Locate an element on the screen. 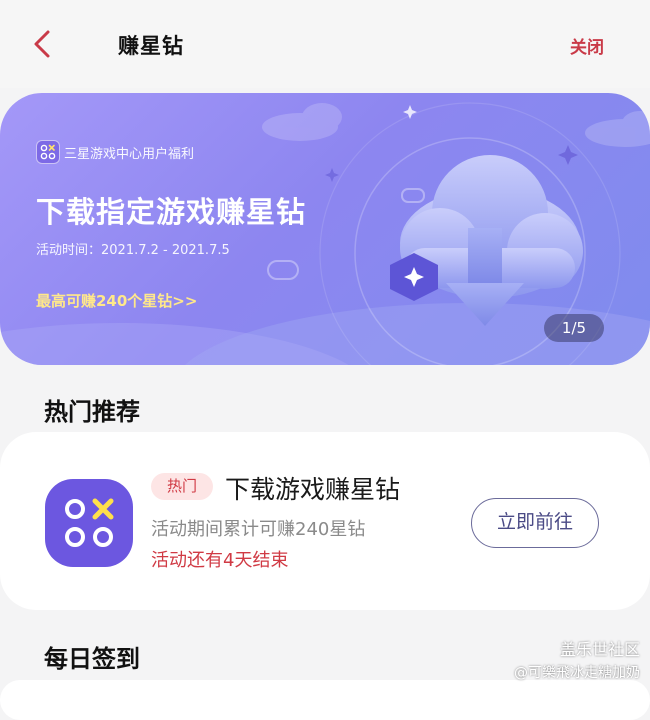 This screenshot has width=650, height=720. daily-signin-card is located at coordinates (325, 700).